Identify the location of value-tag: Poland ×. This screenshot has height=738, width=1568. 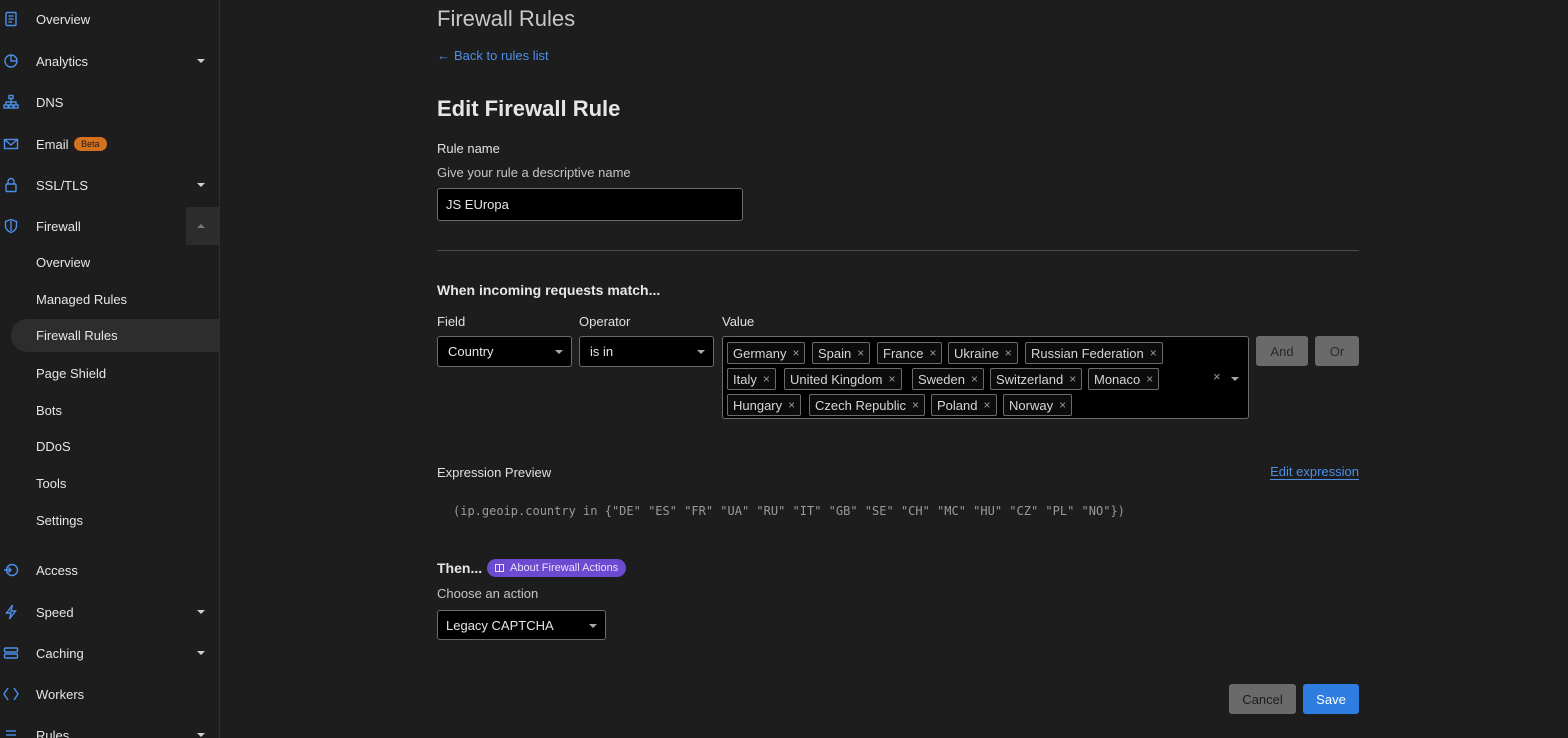
(964, 405).